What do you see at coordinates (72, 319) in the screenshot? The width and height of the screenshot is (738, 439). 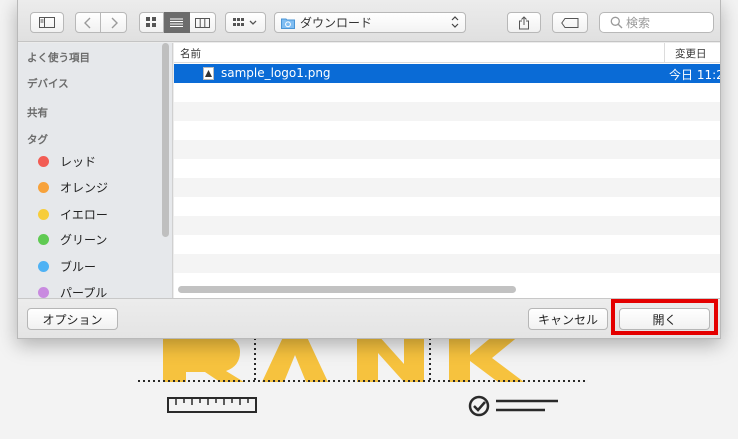 I see `options-button: オプション` at bounding box center [72, 319].